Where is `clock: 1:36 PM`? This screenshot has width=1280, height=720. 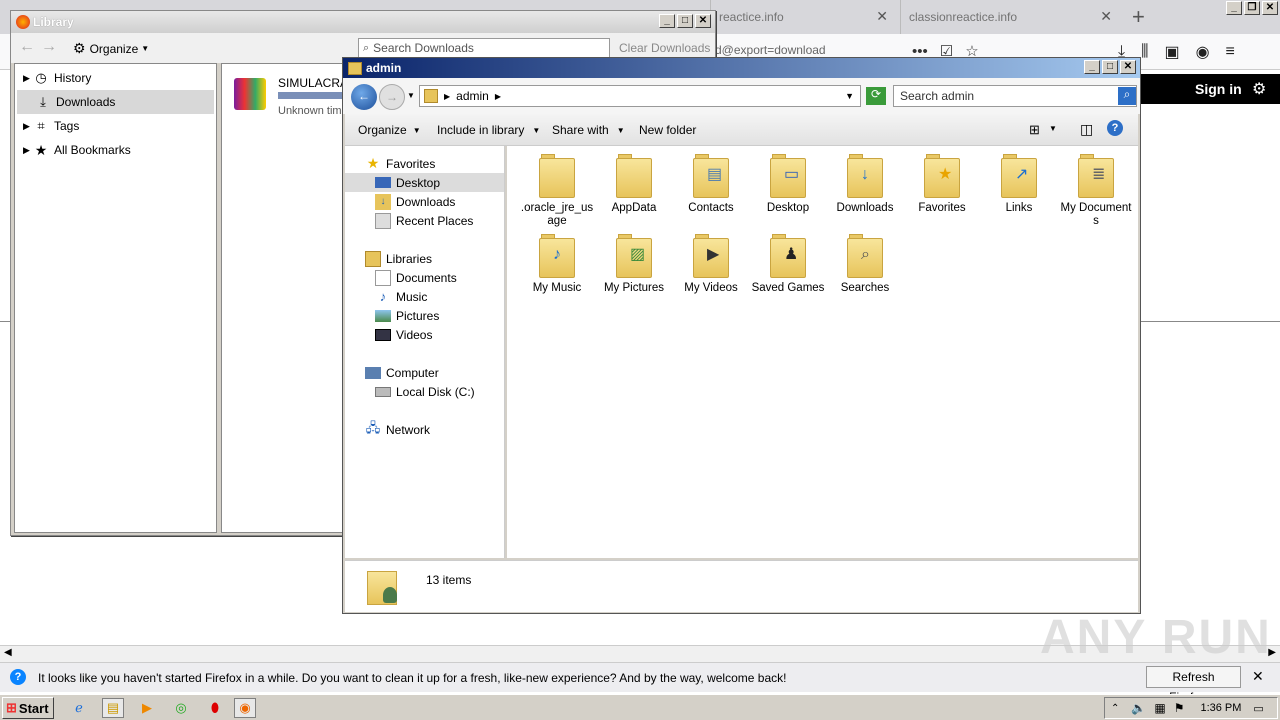
clock: 1:36 PM is located at coordinates (1220, 708).